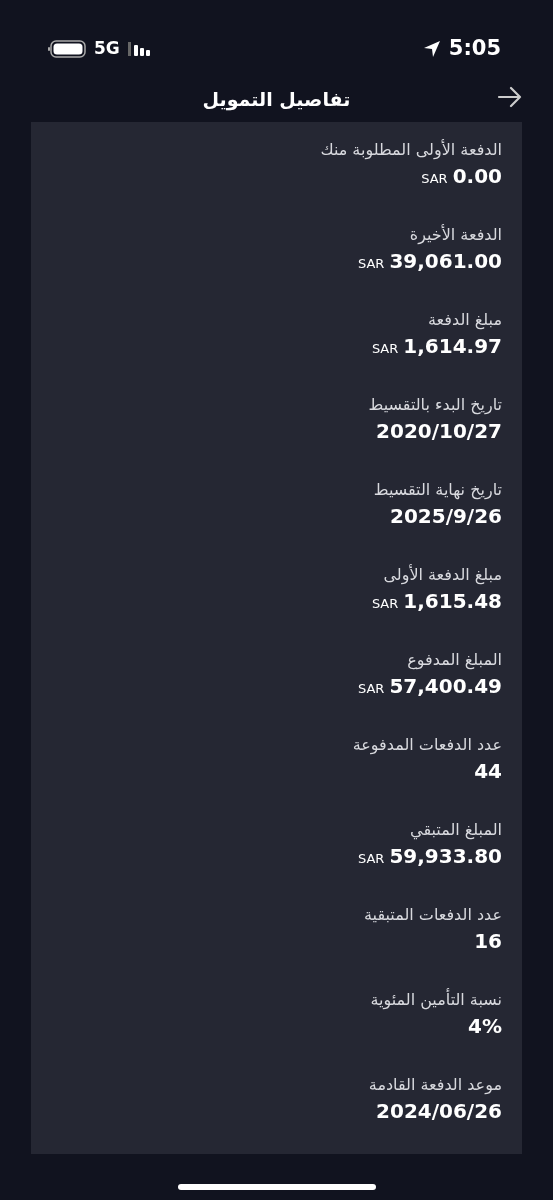  Describe the element at coordinates (445, 516) in the screenshot. I see `detail-value: 2025/9/26` at that location.